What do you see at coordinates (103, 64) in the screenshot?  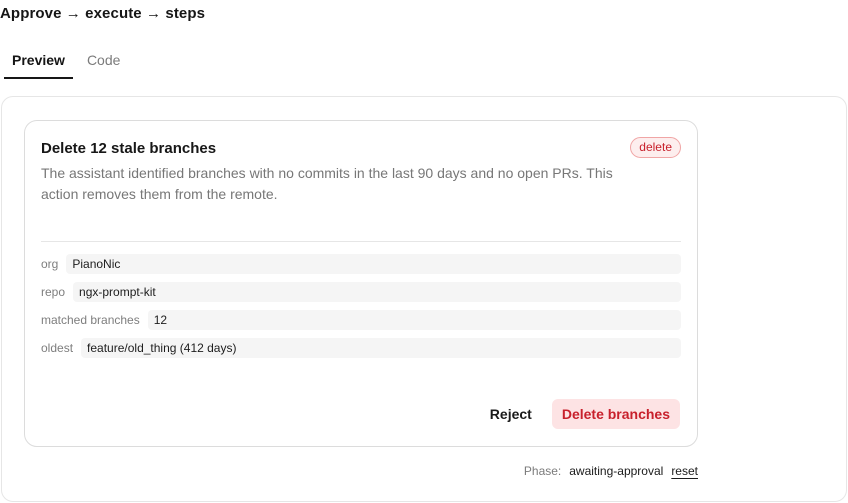 I see `tab-code: Code` at bounding box center [103, 64].